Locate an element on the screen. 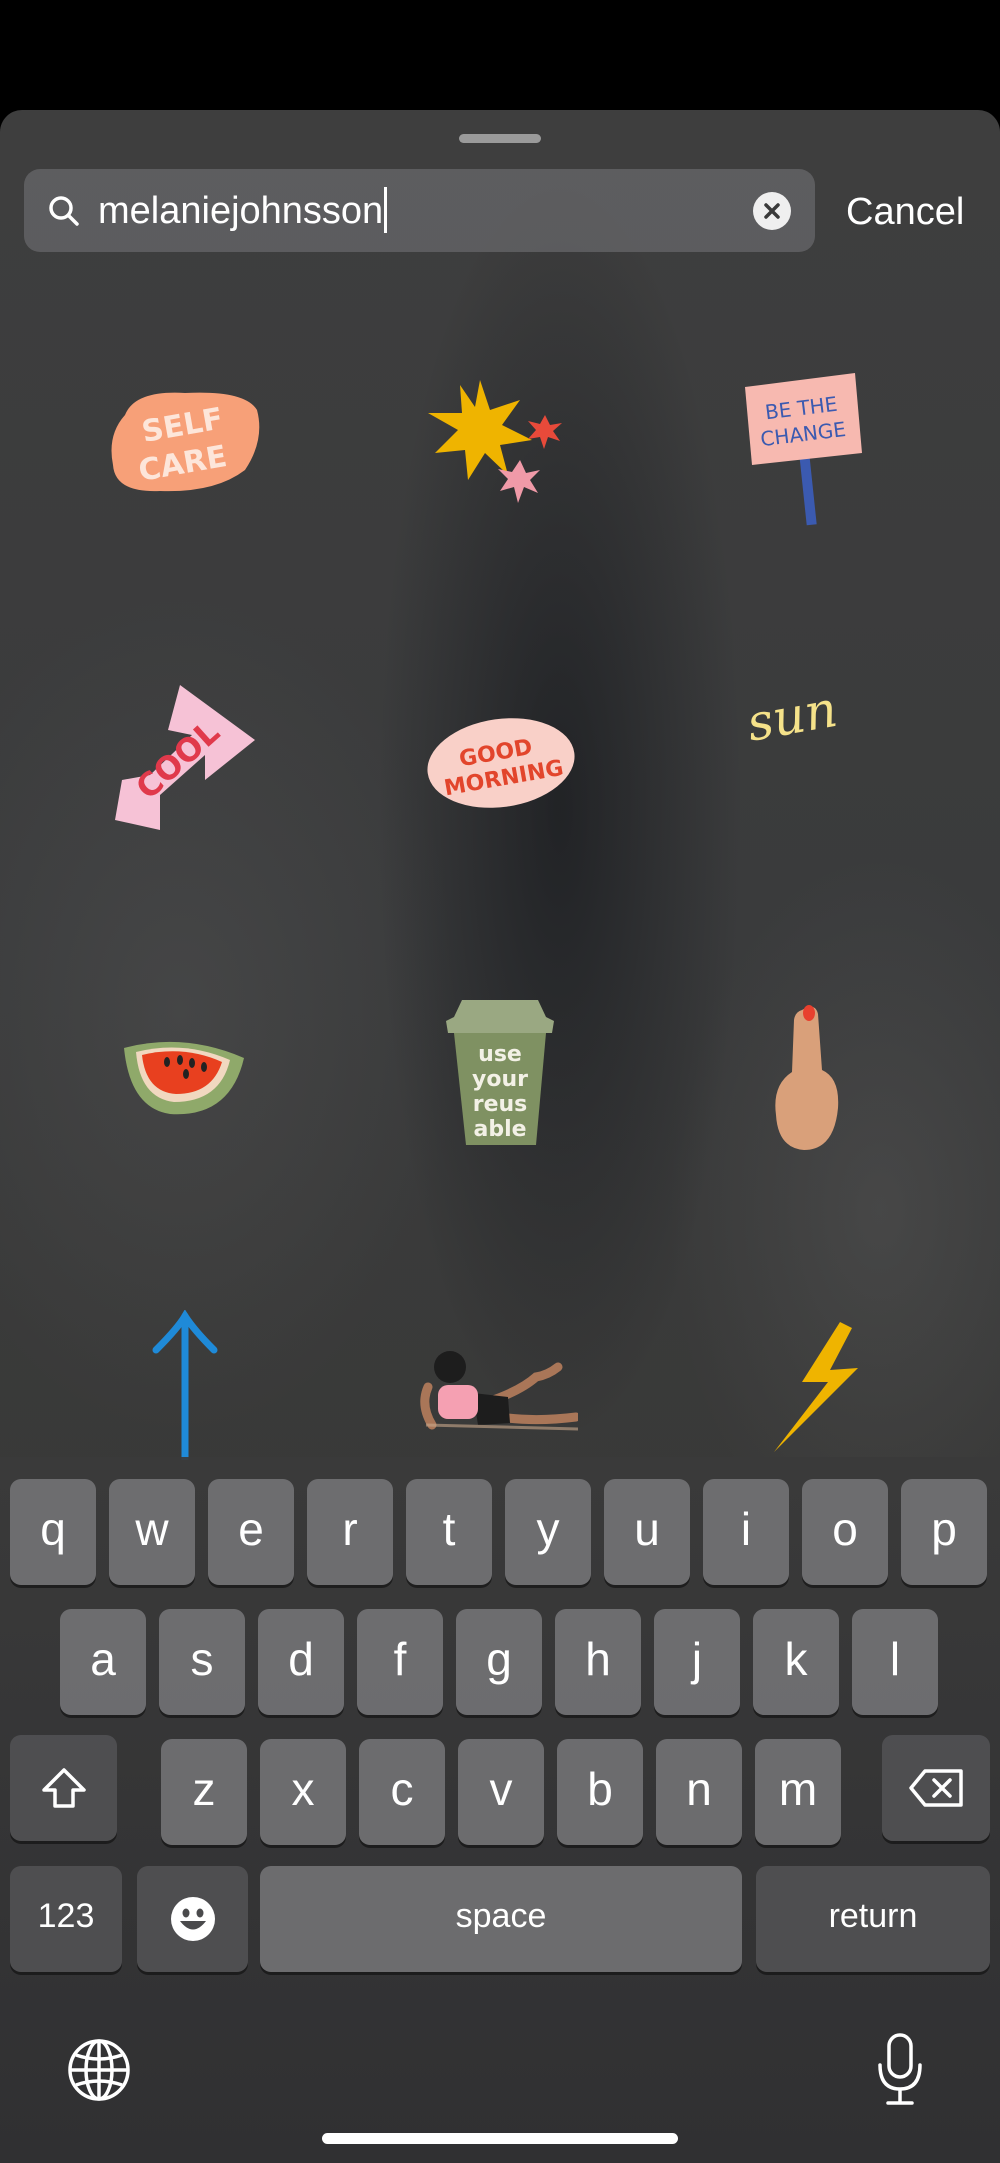 This screenshot has width=1000, height=2163. key-a: a is located at coordinates (103, 1662).